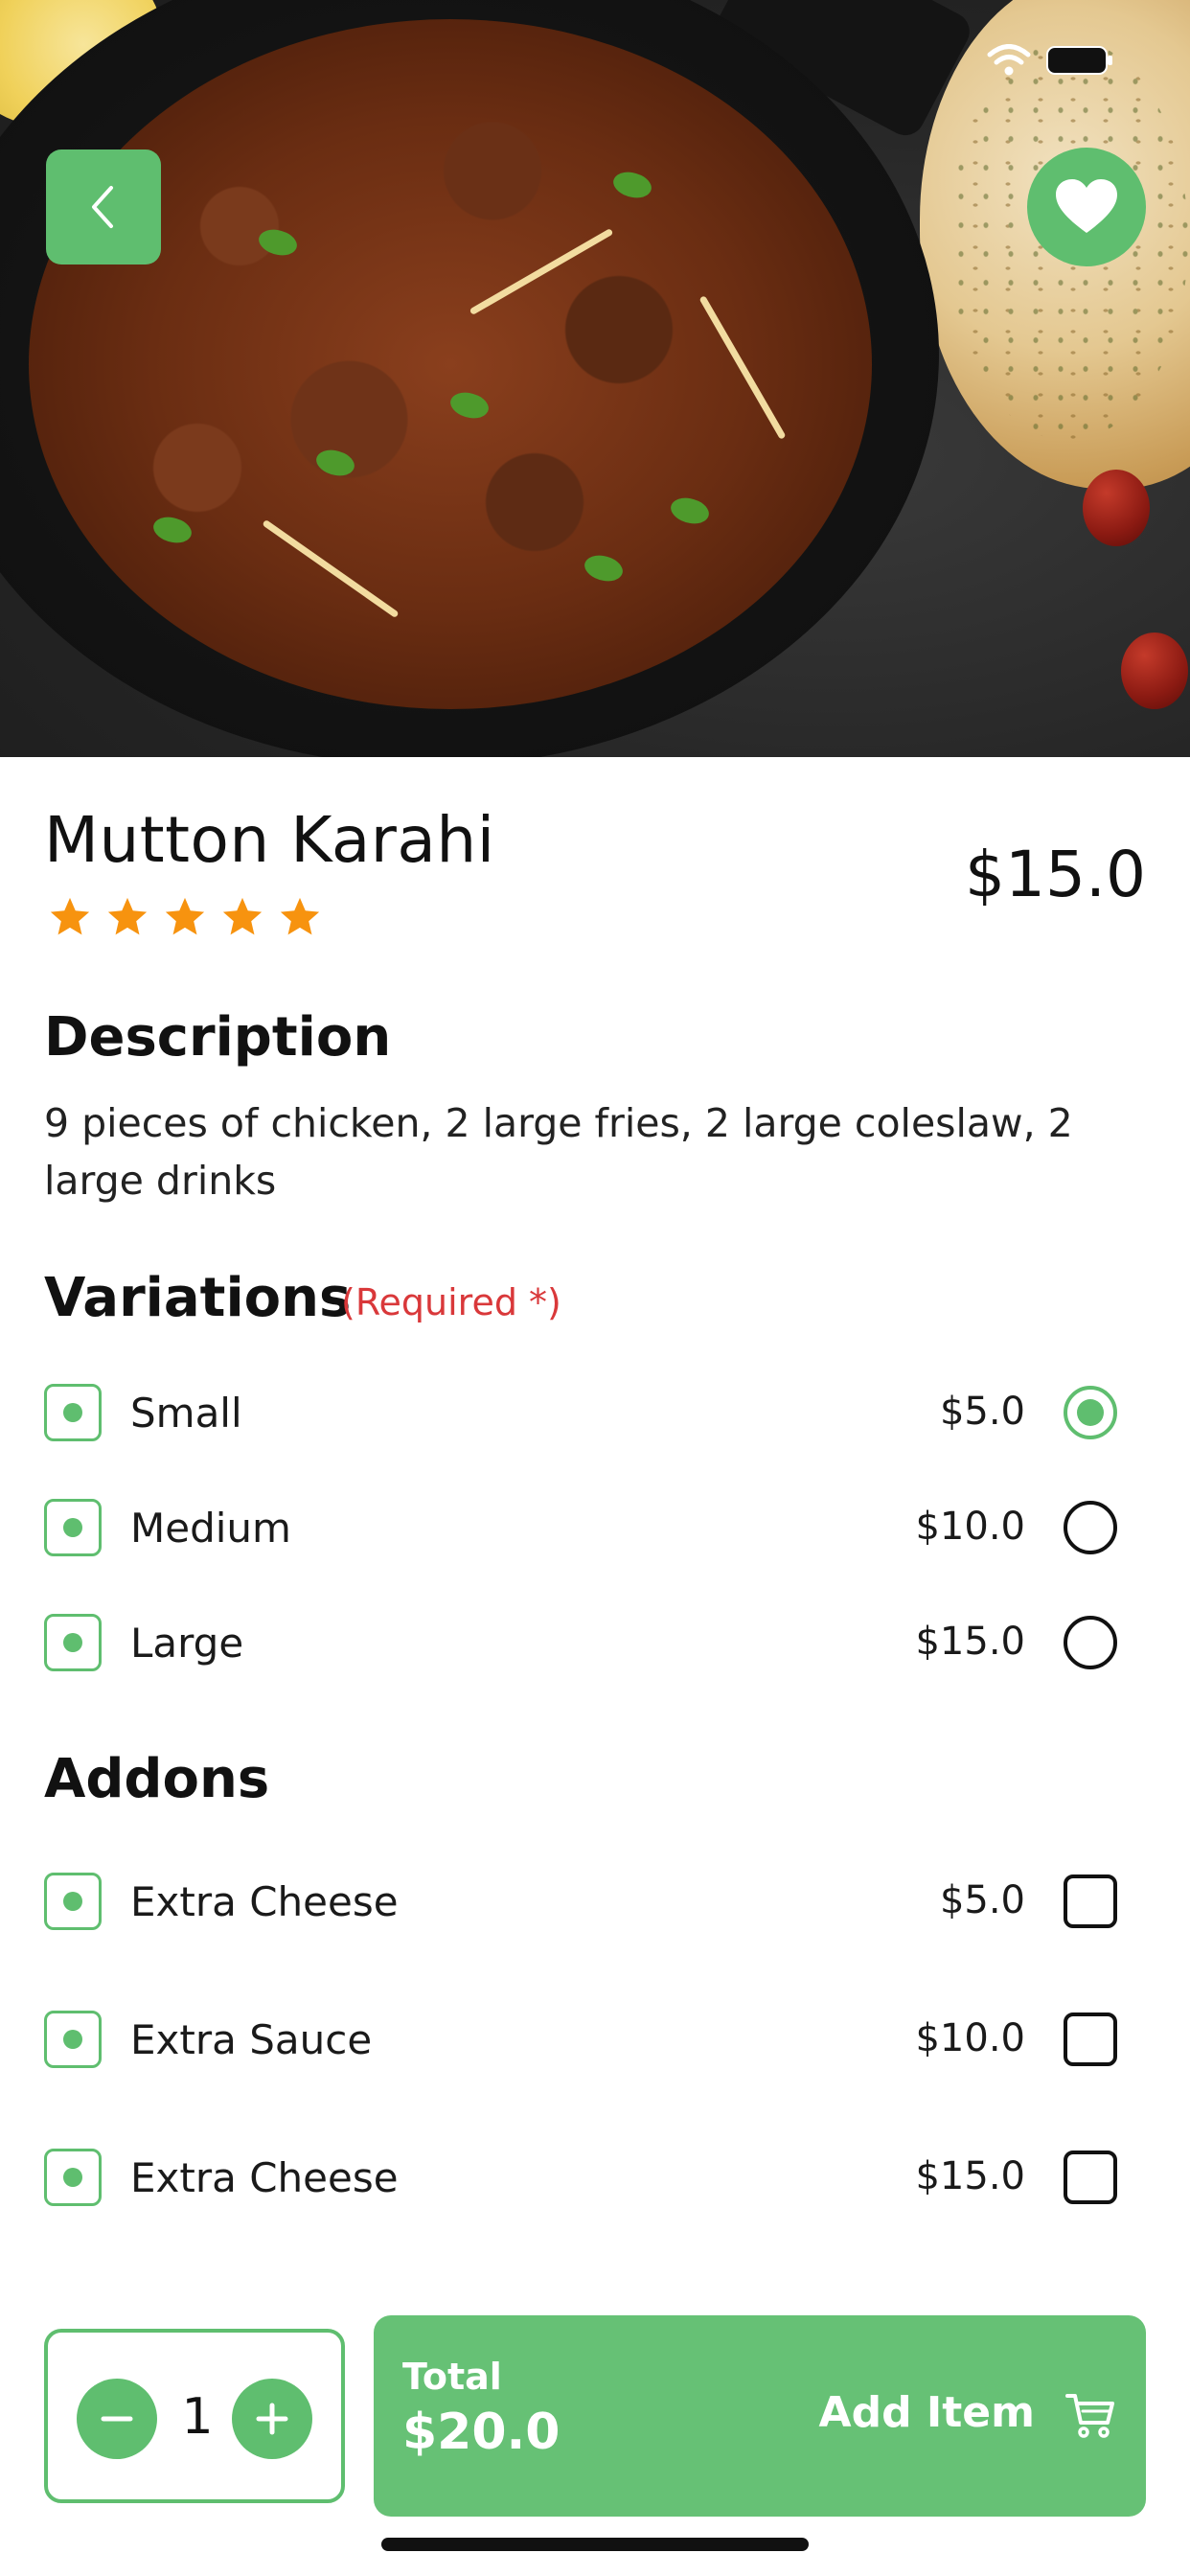 This screenshot has height=2576, width=1190. What do you see at coordinates (595, 2039) in the screenshot?
I see `addon-option-extra-sauce: Extra Sauce $10.0` at bounding box center [595, 2039].